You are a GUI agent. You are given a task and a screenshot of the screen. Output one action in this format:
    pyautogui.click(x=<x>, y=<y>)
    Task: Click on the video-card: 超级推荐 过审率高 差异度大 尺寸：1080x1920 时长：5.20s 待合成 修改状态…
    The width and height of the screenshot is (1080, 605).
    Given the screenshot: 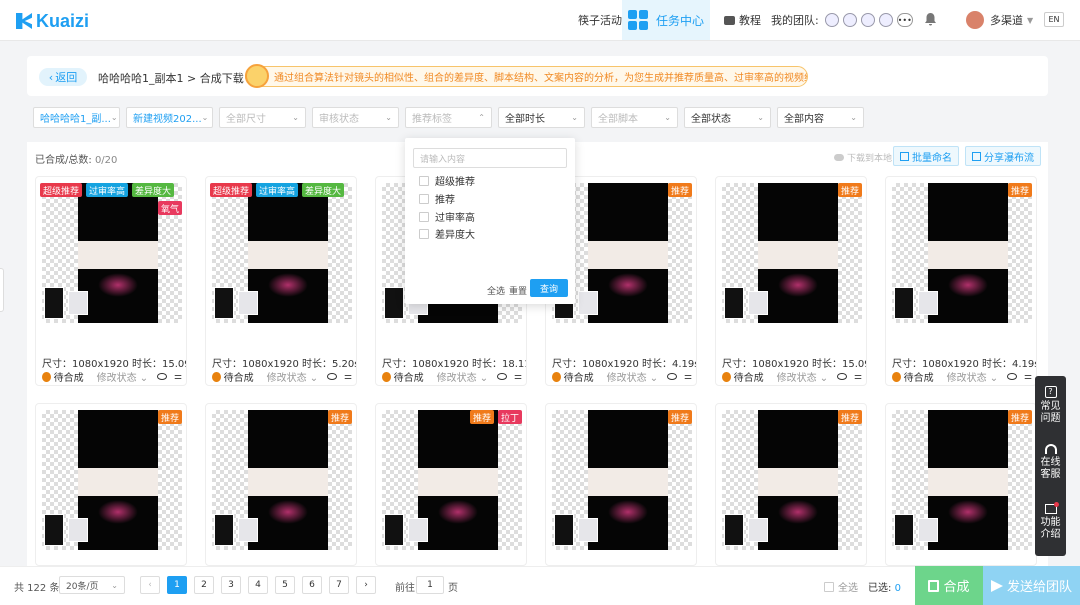 What is the action you would take?
    pyautogui.click(x=281, y=281)
    